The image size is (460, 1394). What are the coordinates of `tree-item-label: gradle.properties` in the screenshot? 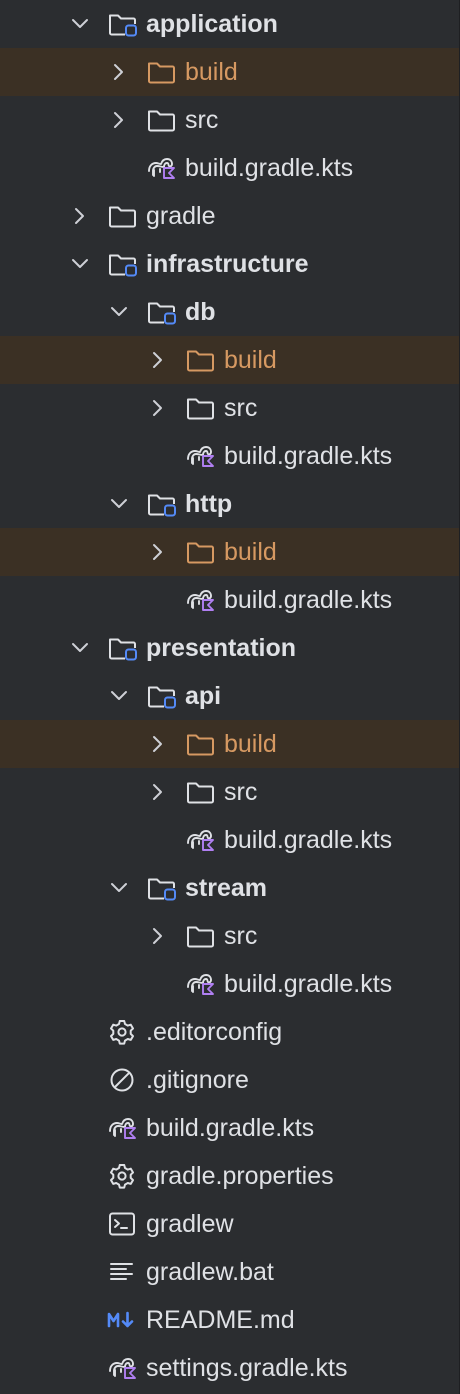 It's located at (240, 1176).